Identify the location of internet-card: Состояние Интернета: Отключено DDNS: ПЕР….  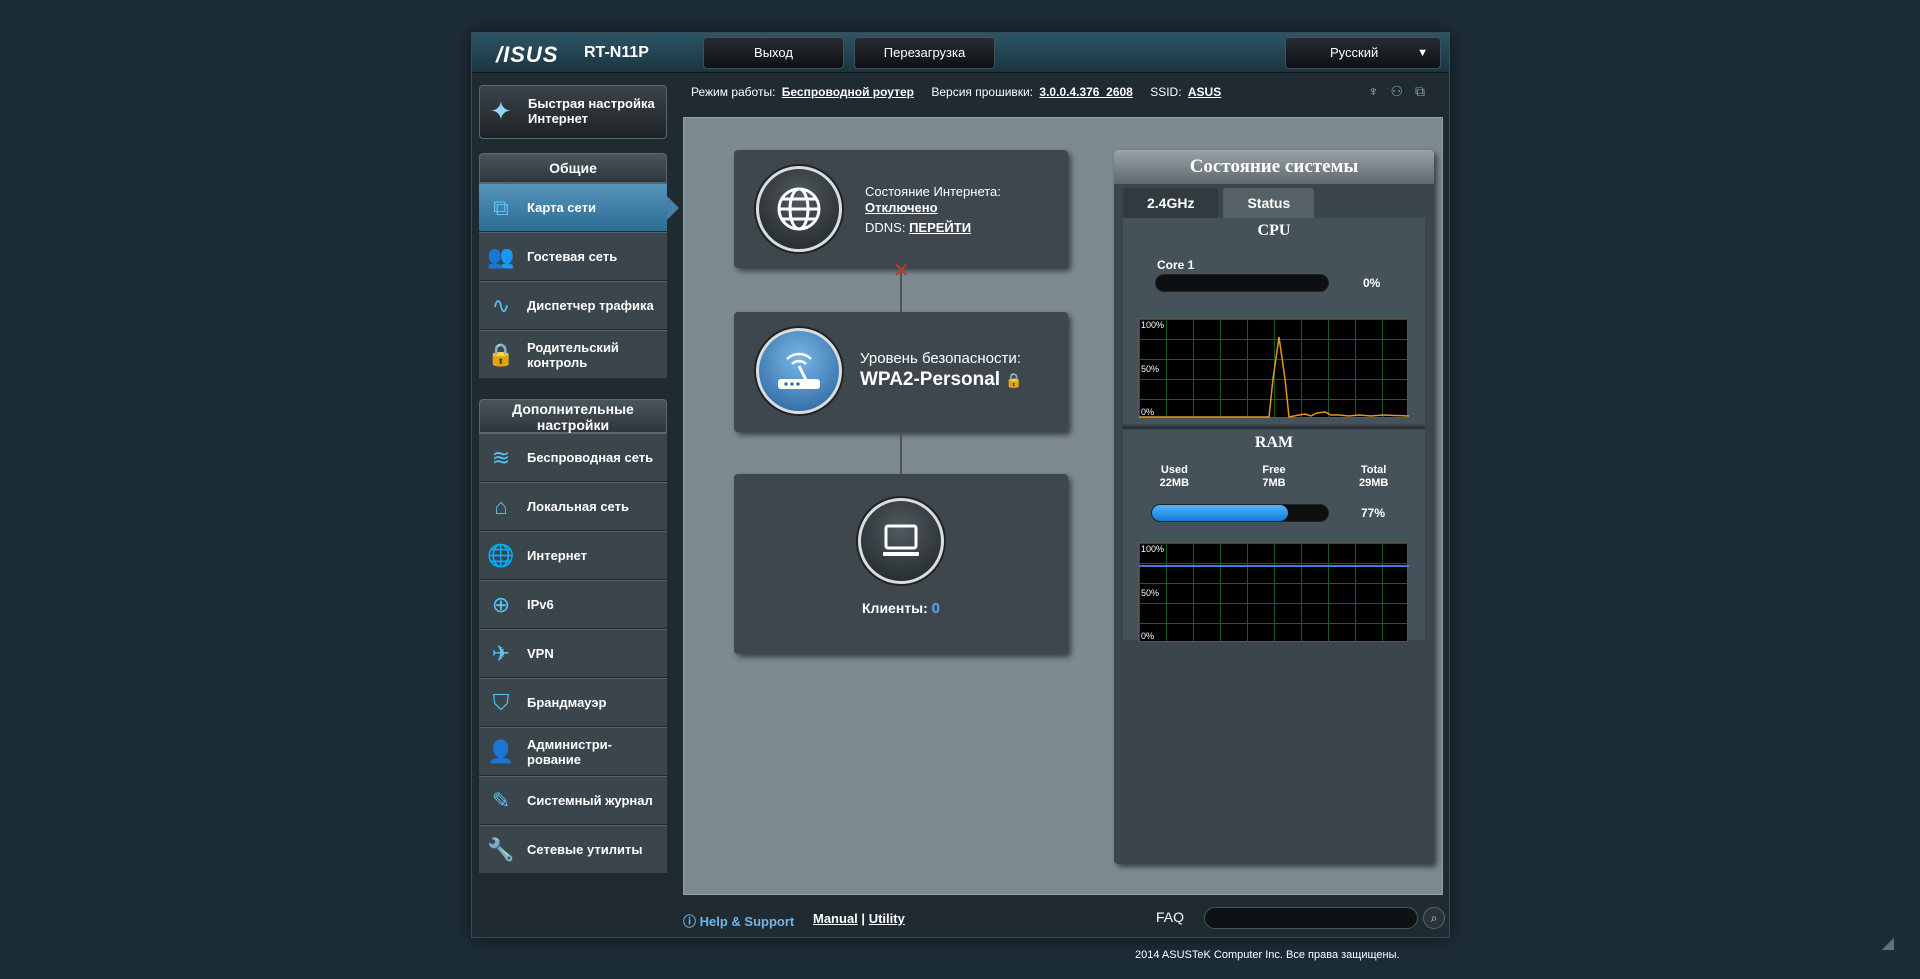
(901, 209).